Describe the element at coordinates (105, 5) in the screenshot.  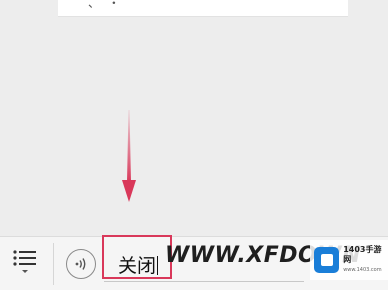
I see `message-text: 、 ・` at that location.